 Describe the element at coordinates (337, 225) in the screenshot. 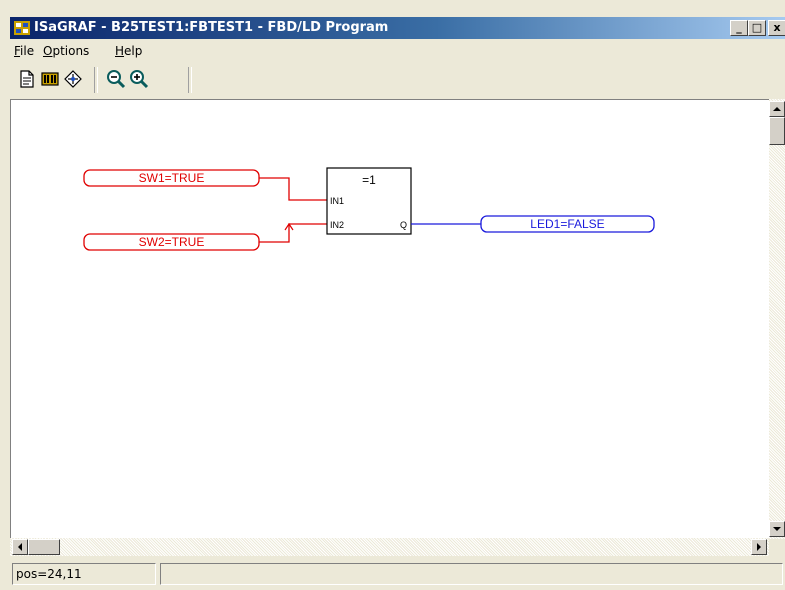

I see `pin-in2-label: IN2` at that location.